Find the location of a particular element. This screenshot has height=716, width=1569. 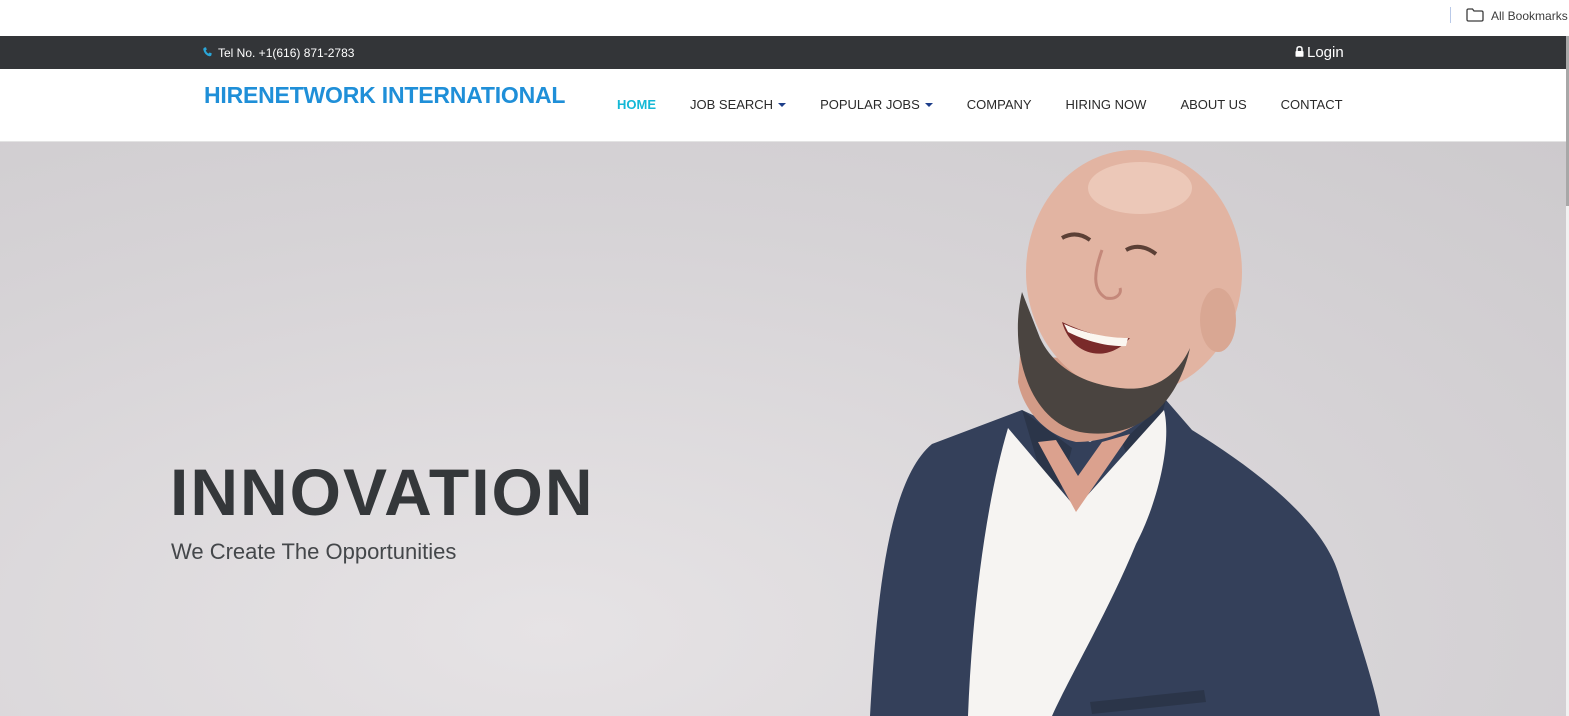

phone-info: Tel No. +1(616) 871-2783 is located at coordinates (278, 52).